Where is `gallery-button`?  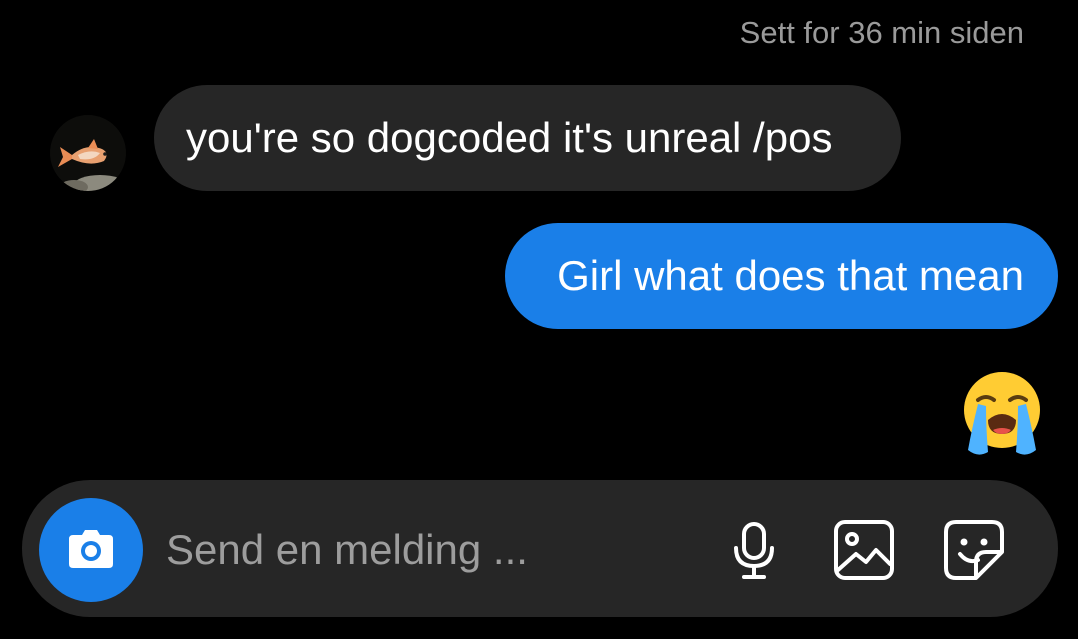 gallery-button is located at coordinates (864, 550).